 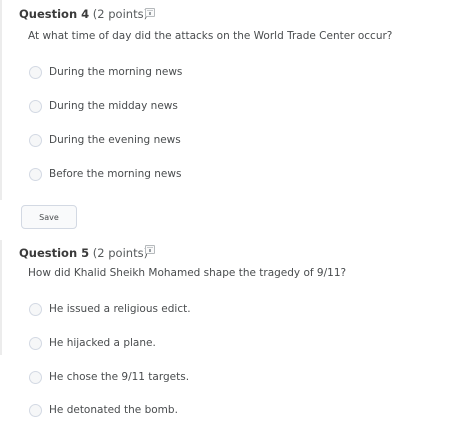 I want to click on option-label: During the midday news, so click(x=113, y=106).